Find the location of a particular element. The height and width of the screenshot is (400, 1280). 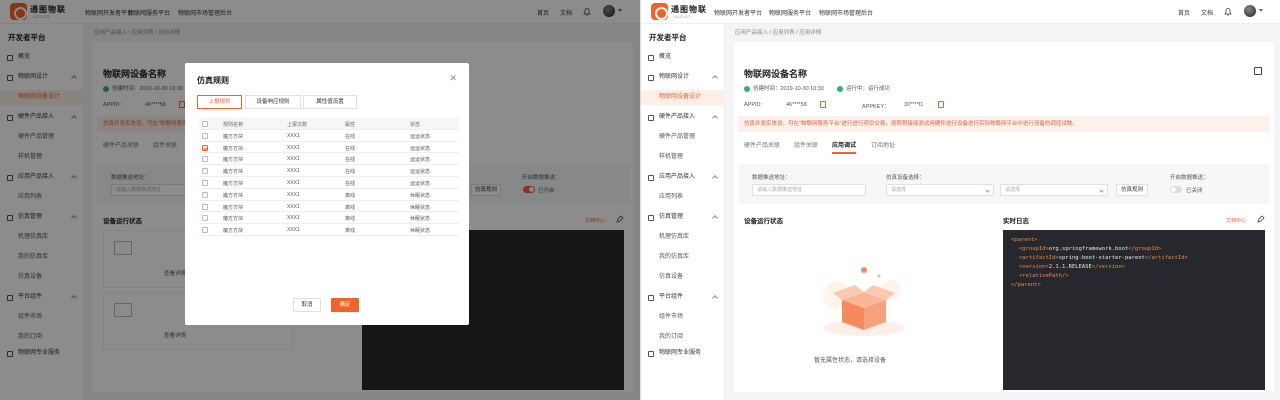

tab-report-rule: 上报规则 is located at coordinates (219, 102).